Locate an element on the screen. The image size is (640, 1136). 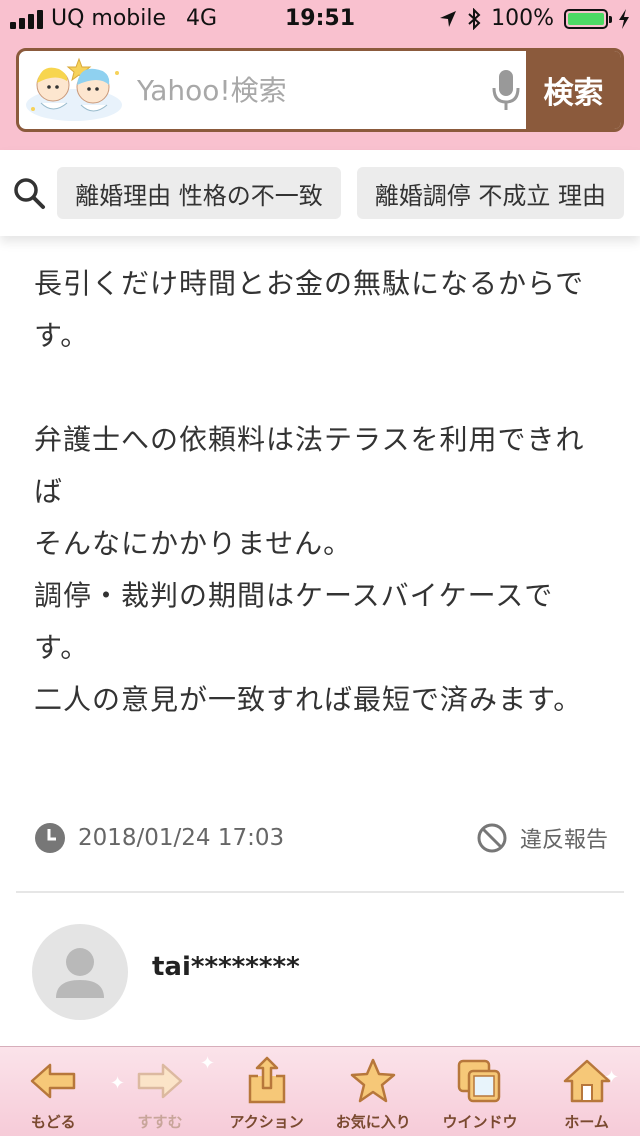
charging-icon is located at coordinates (624, 18).